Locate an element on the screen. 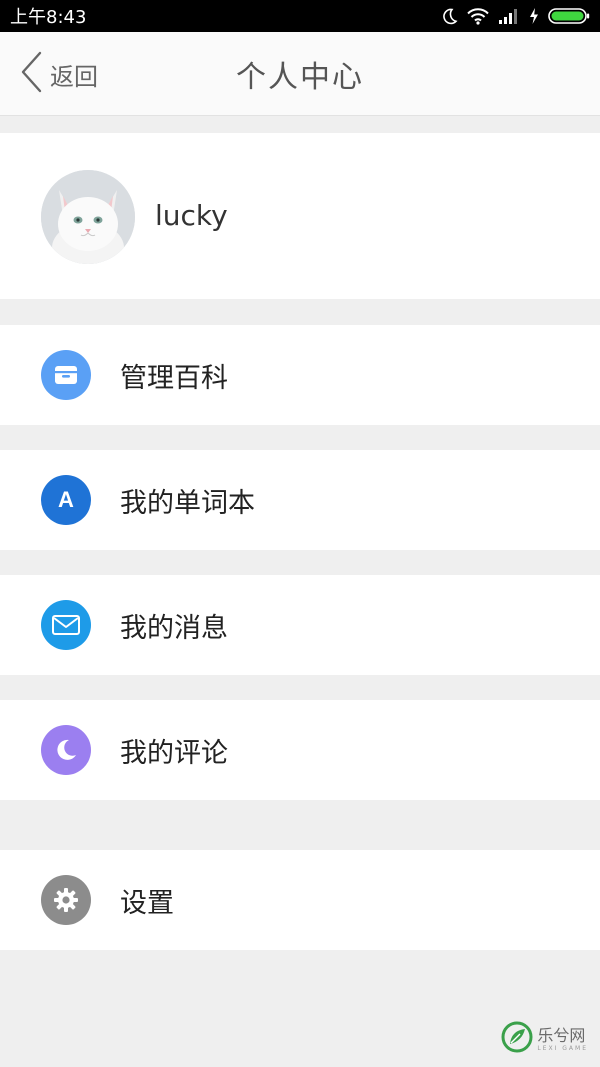 The image size is (600, 1067). status-bar: 上午8:43 is located at coordinates (300, 16).